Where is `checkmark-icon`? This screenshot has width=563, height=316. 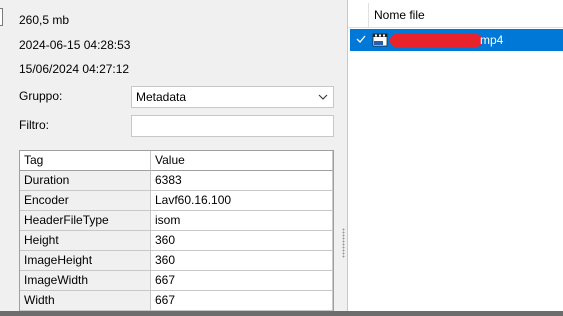
checkmark-icon is located at coordinates (361, 39).